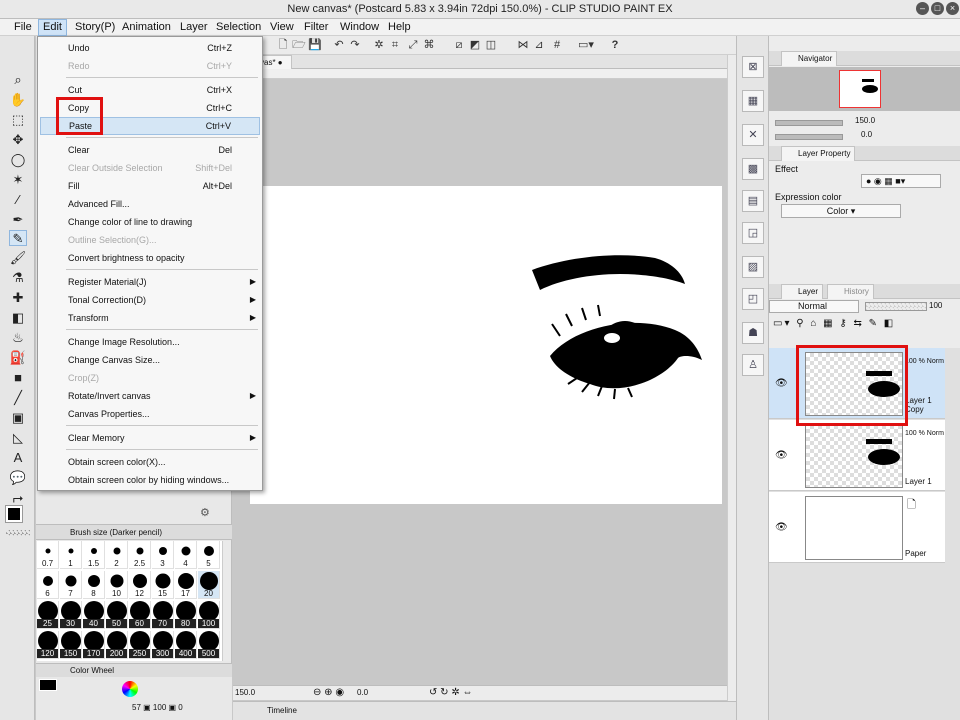 This screenshot has width=960, height=720. What do you see at coordinates (150, 396) in the screenshot?
I see `menu-item-rotate-invert-canvas: Rotate/Invert canvas ▶` at bounding box center [150, 396].